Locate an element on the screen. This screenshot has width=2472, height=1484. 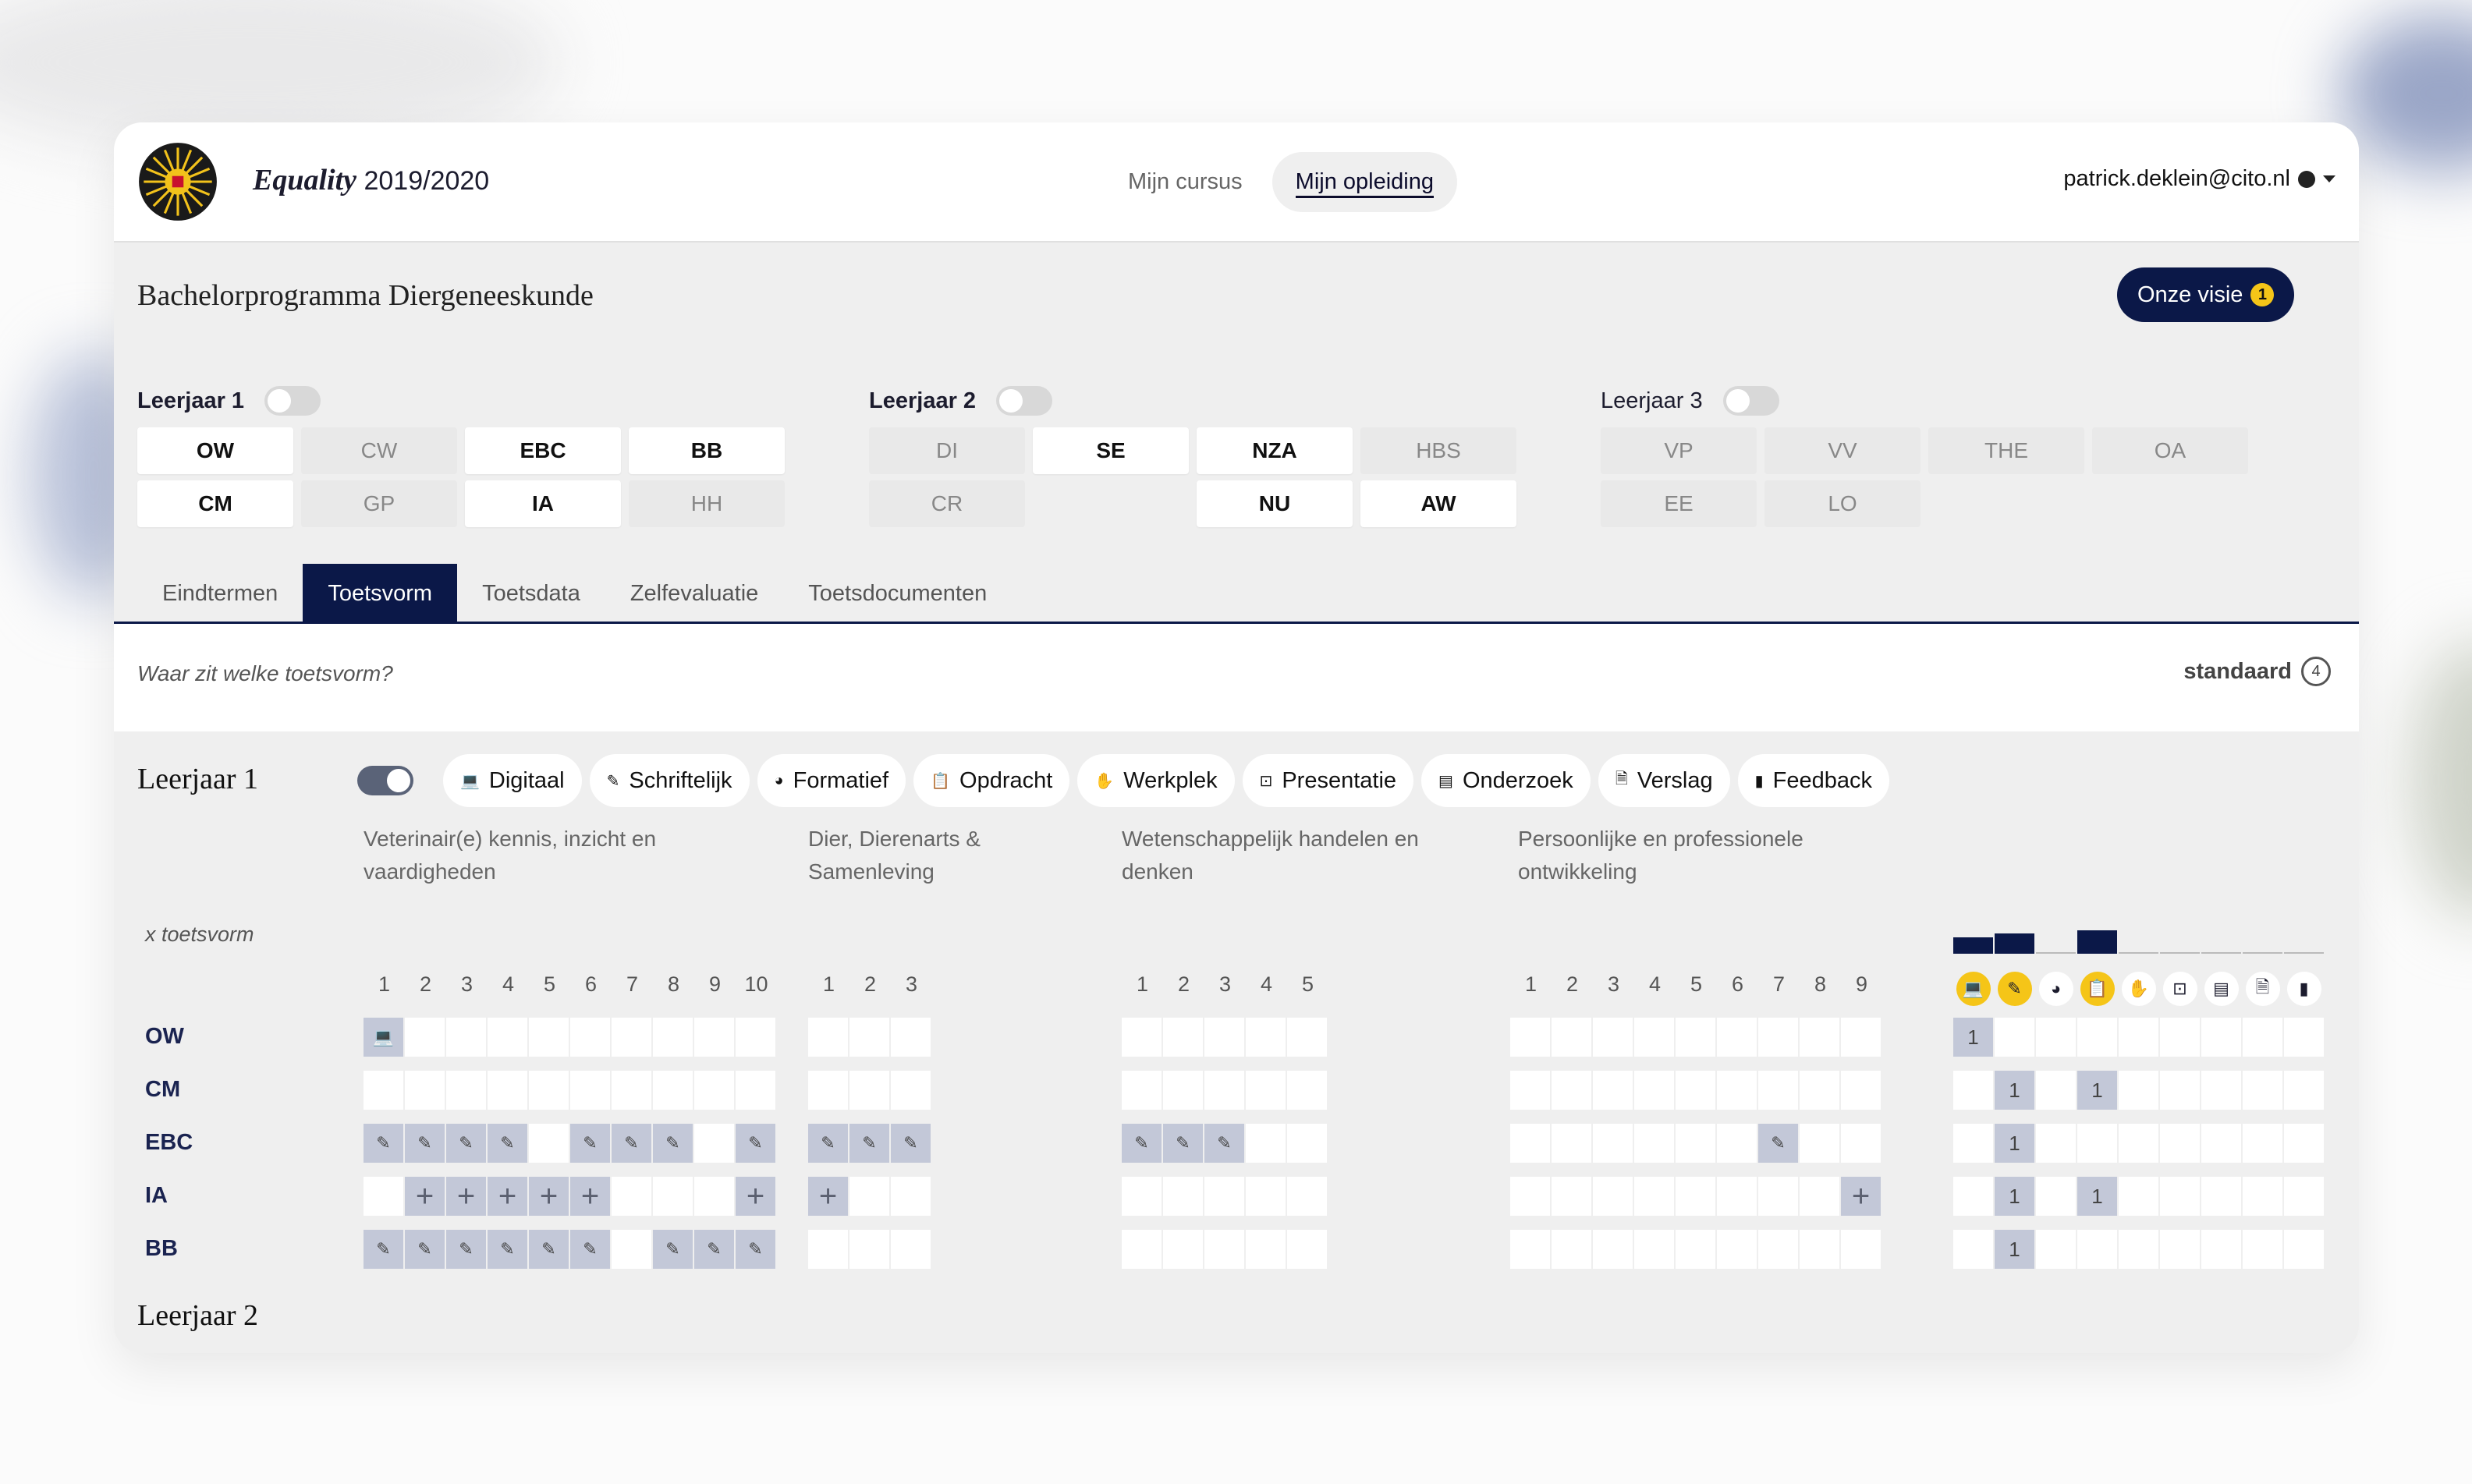
course-button: AW is located at coordinates (1438, 503).